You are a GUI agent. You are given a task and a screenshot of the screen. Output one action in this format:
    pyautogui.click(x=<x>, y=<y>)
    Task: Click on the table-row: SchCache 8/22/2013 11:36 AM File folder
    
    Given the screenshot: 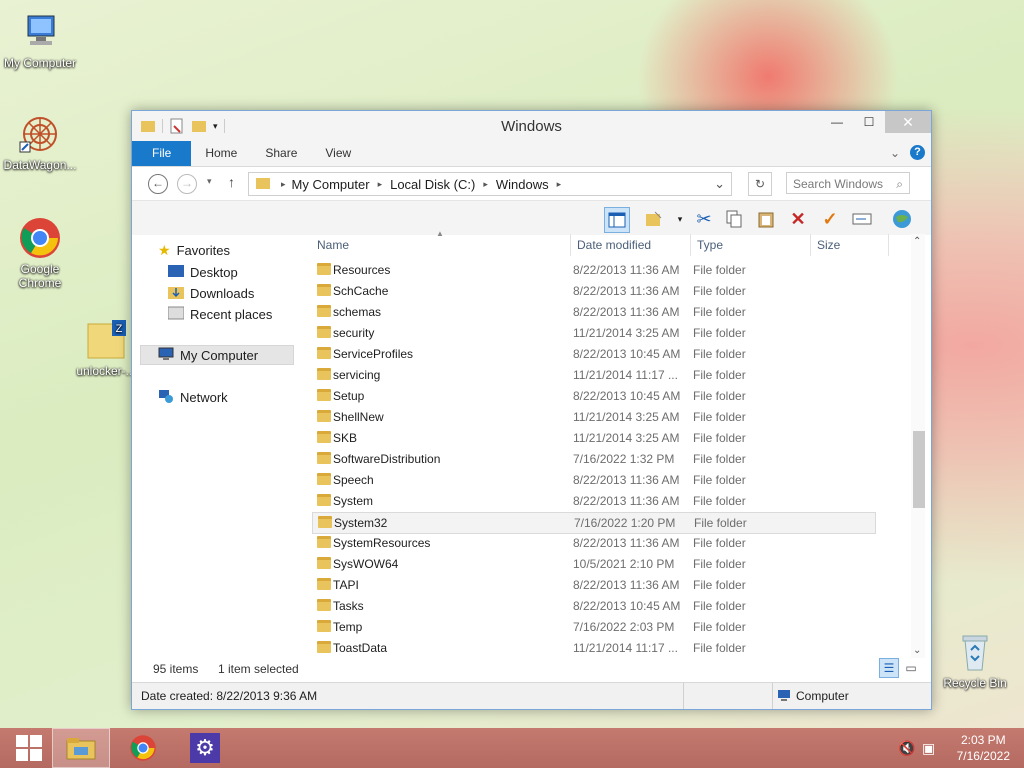 What is the action you would take?
    pyautogui.click(x=593, y=291)
    